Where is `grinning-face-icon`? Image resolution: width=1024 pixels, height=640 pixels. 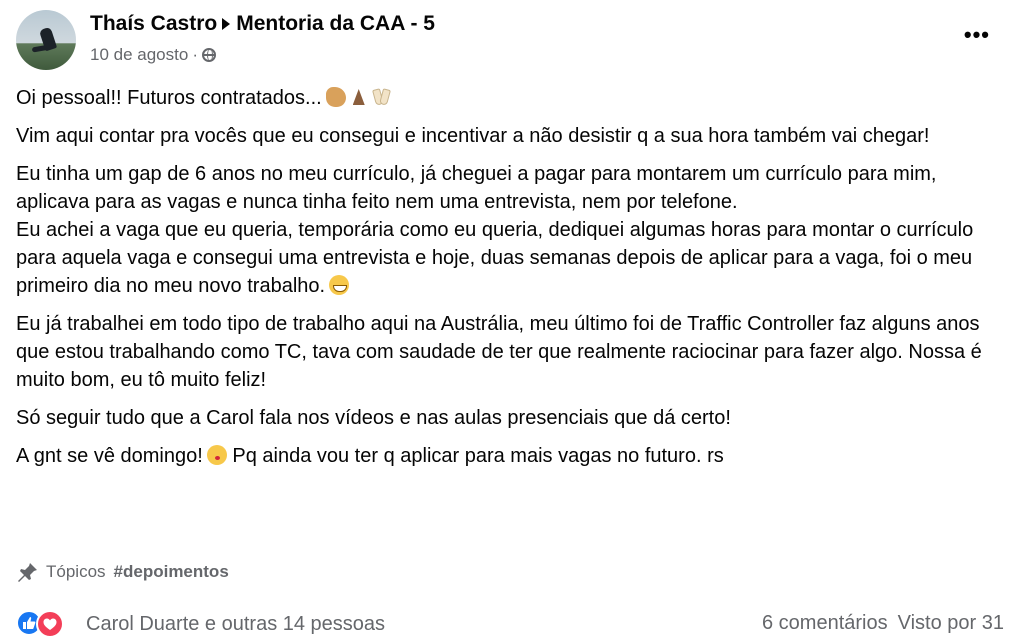 grinning-face-icon is located at coordinates (339, 285).